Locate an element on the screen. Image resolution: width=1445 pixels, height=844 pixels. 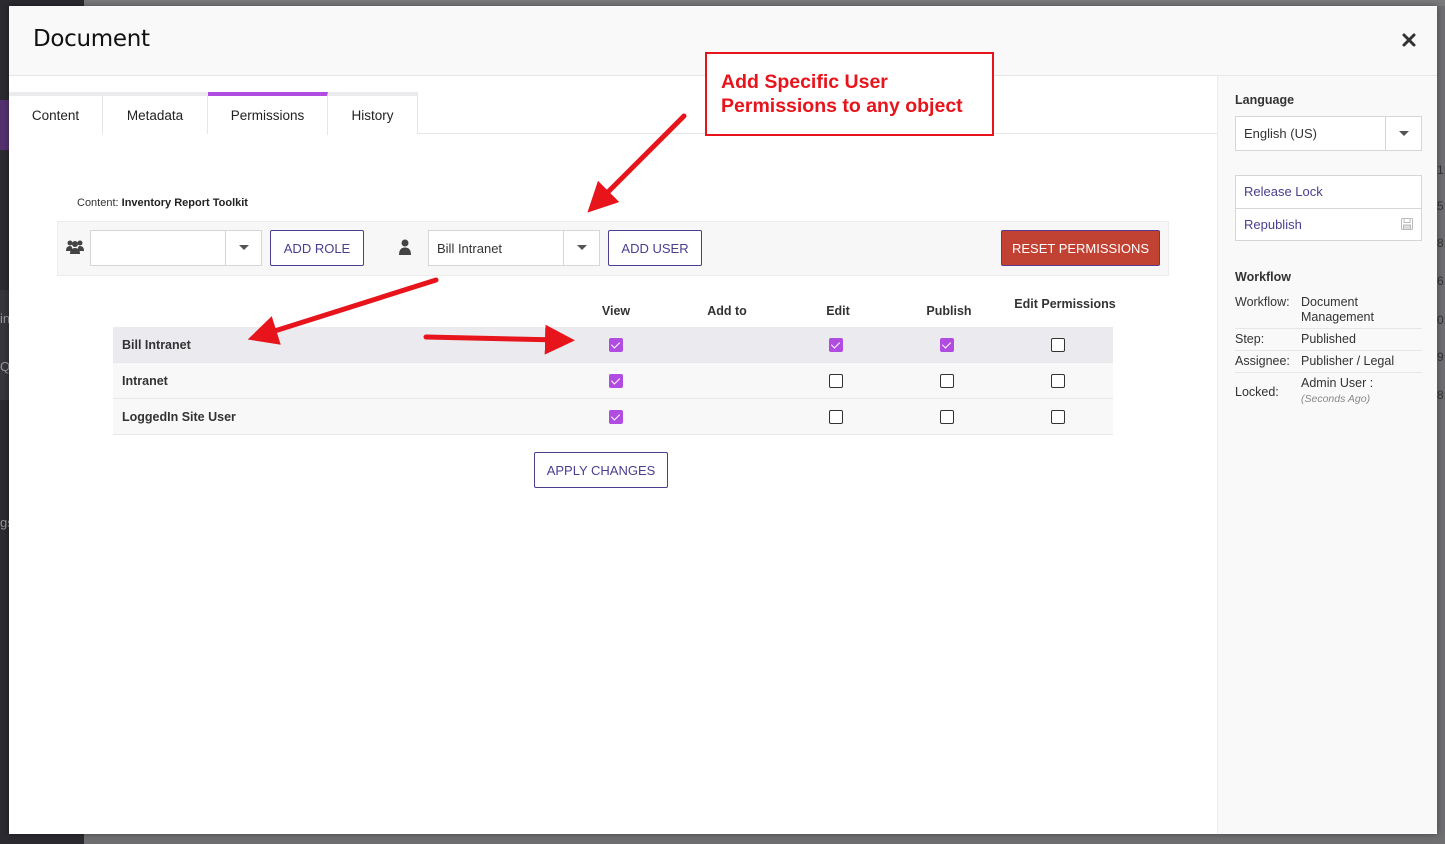
action-label: Release Lock is located at coordinates (1283, 191).